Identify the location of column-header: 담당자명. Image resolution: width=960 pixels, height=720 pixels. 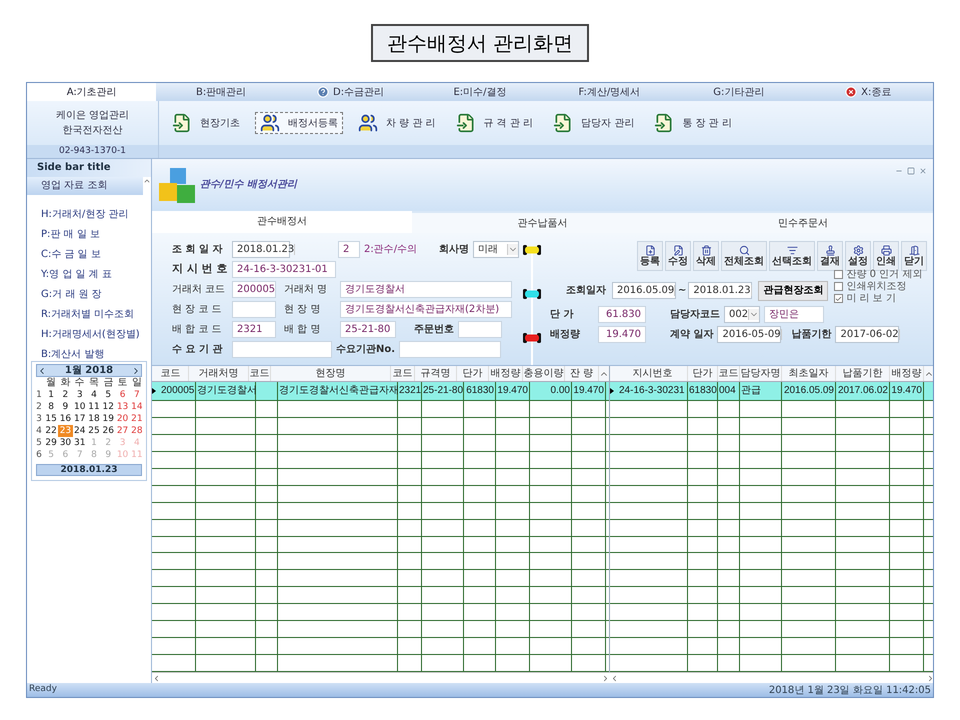
(761, 373).